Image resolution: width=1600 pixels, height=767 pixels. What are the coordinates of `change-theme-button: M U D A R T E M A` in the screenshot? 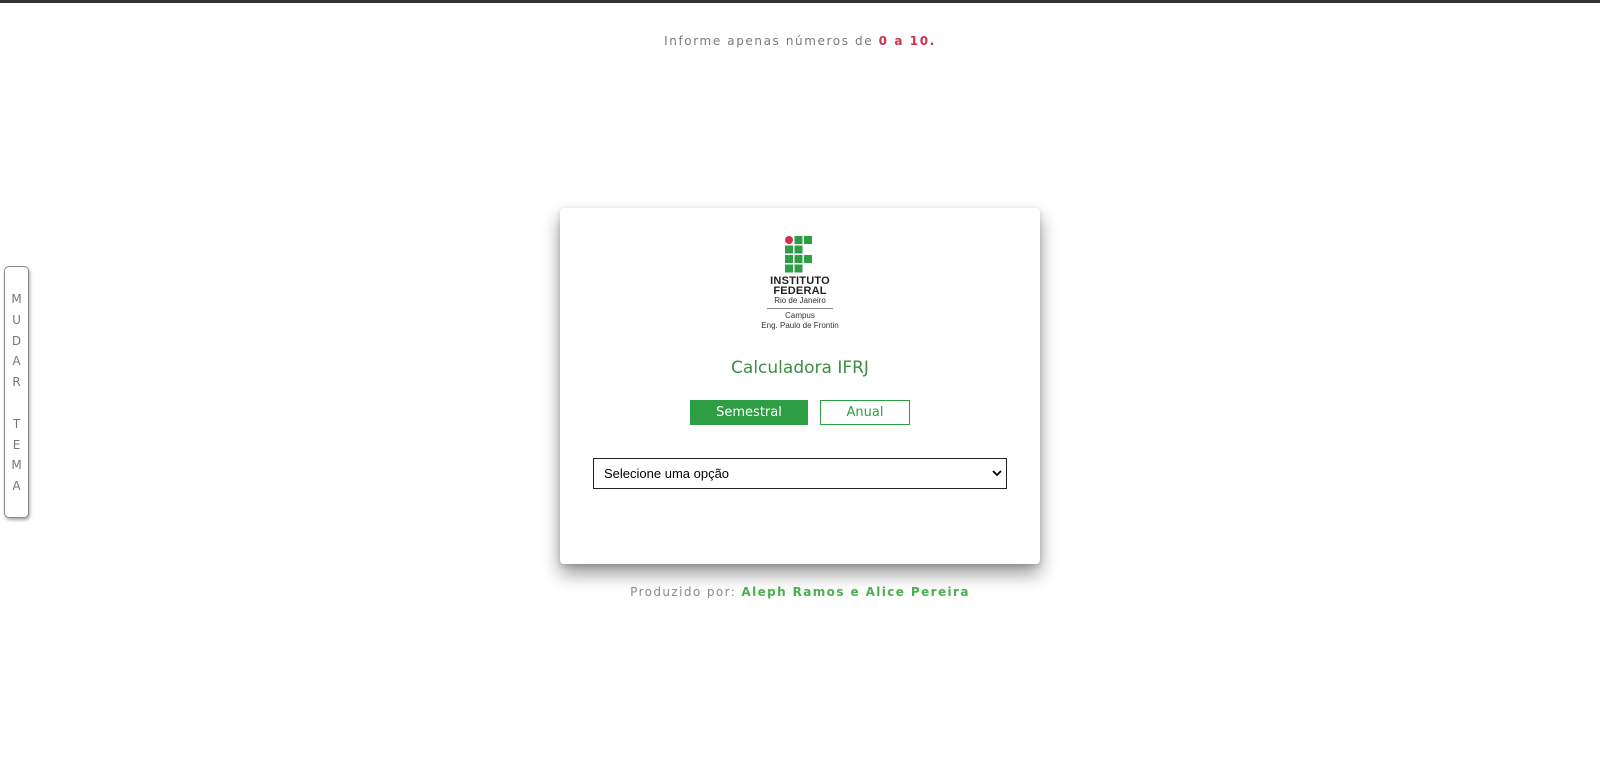 It's located at (16, 392).